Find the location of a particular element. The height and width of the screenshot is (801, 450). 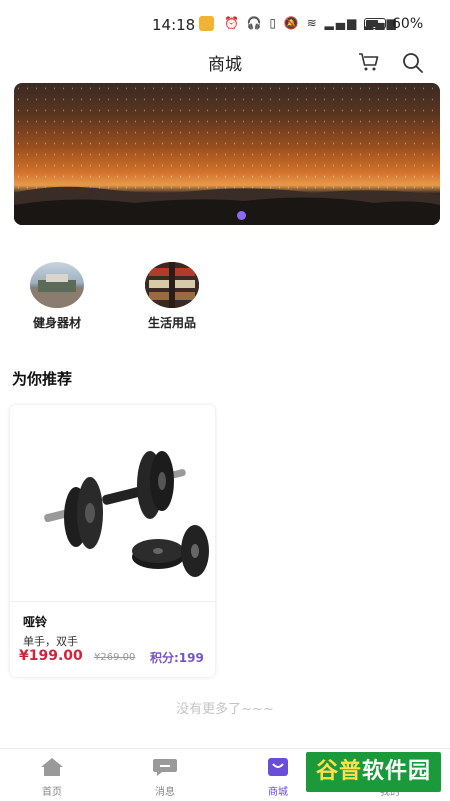

app-header: 商城 is located at coordinates (225, 62).